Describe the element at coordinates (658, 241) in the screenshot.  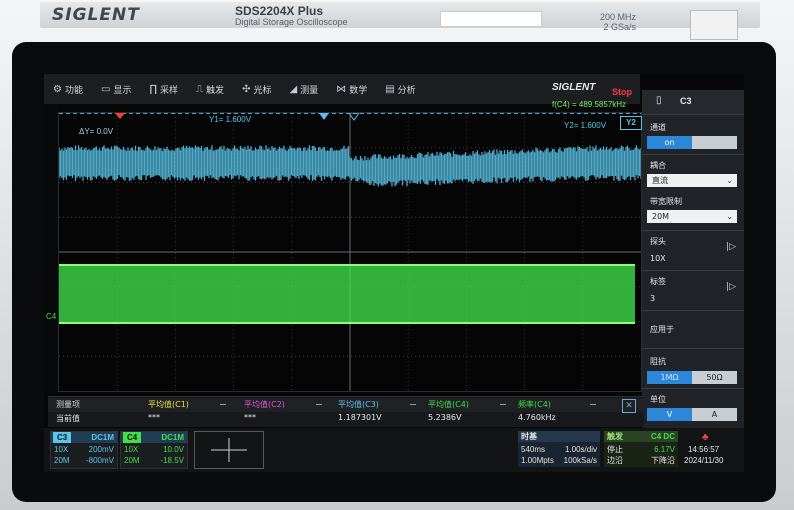
I see `probe-label: 探头` at that location.